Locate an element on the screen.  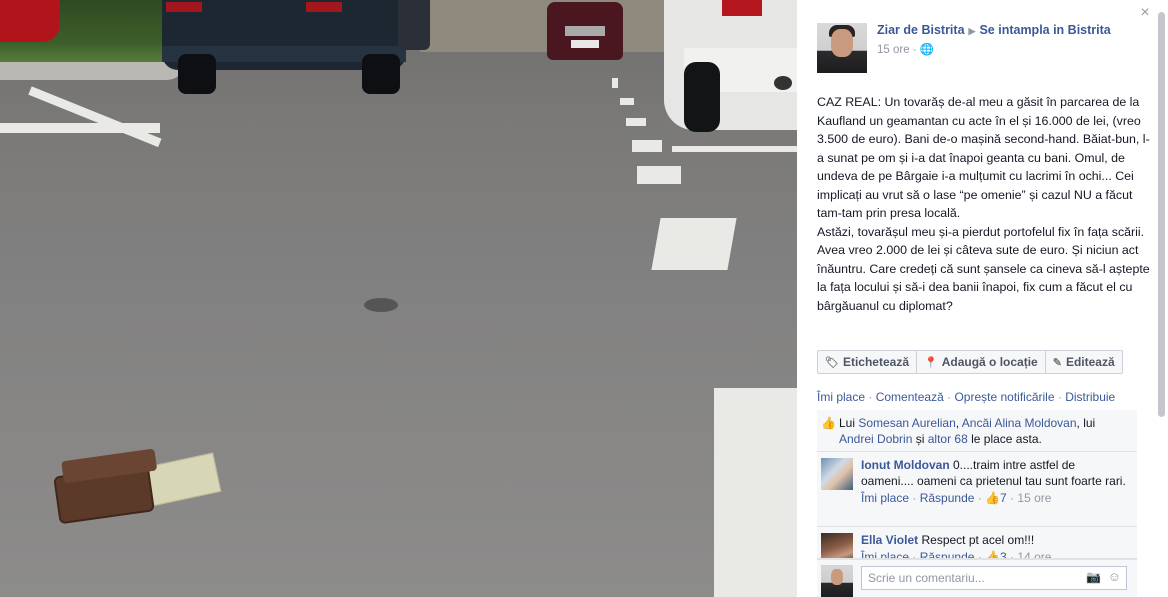
group-link: Se intampla in Bistrita is located at coordinates (1044, 30).